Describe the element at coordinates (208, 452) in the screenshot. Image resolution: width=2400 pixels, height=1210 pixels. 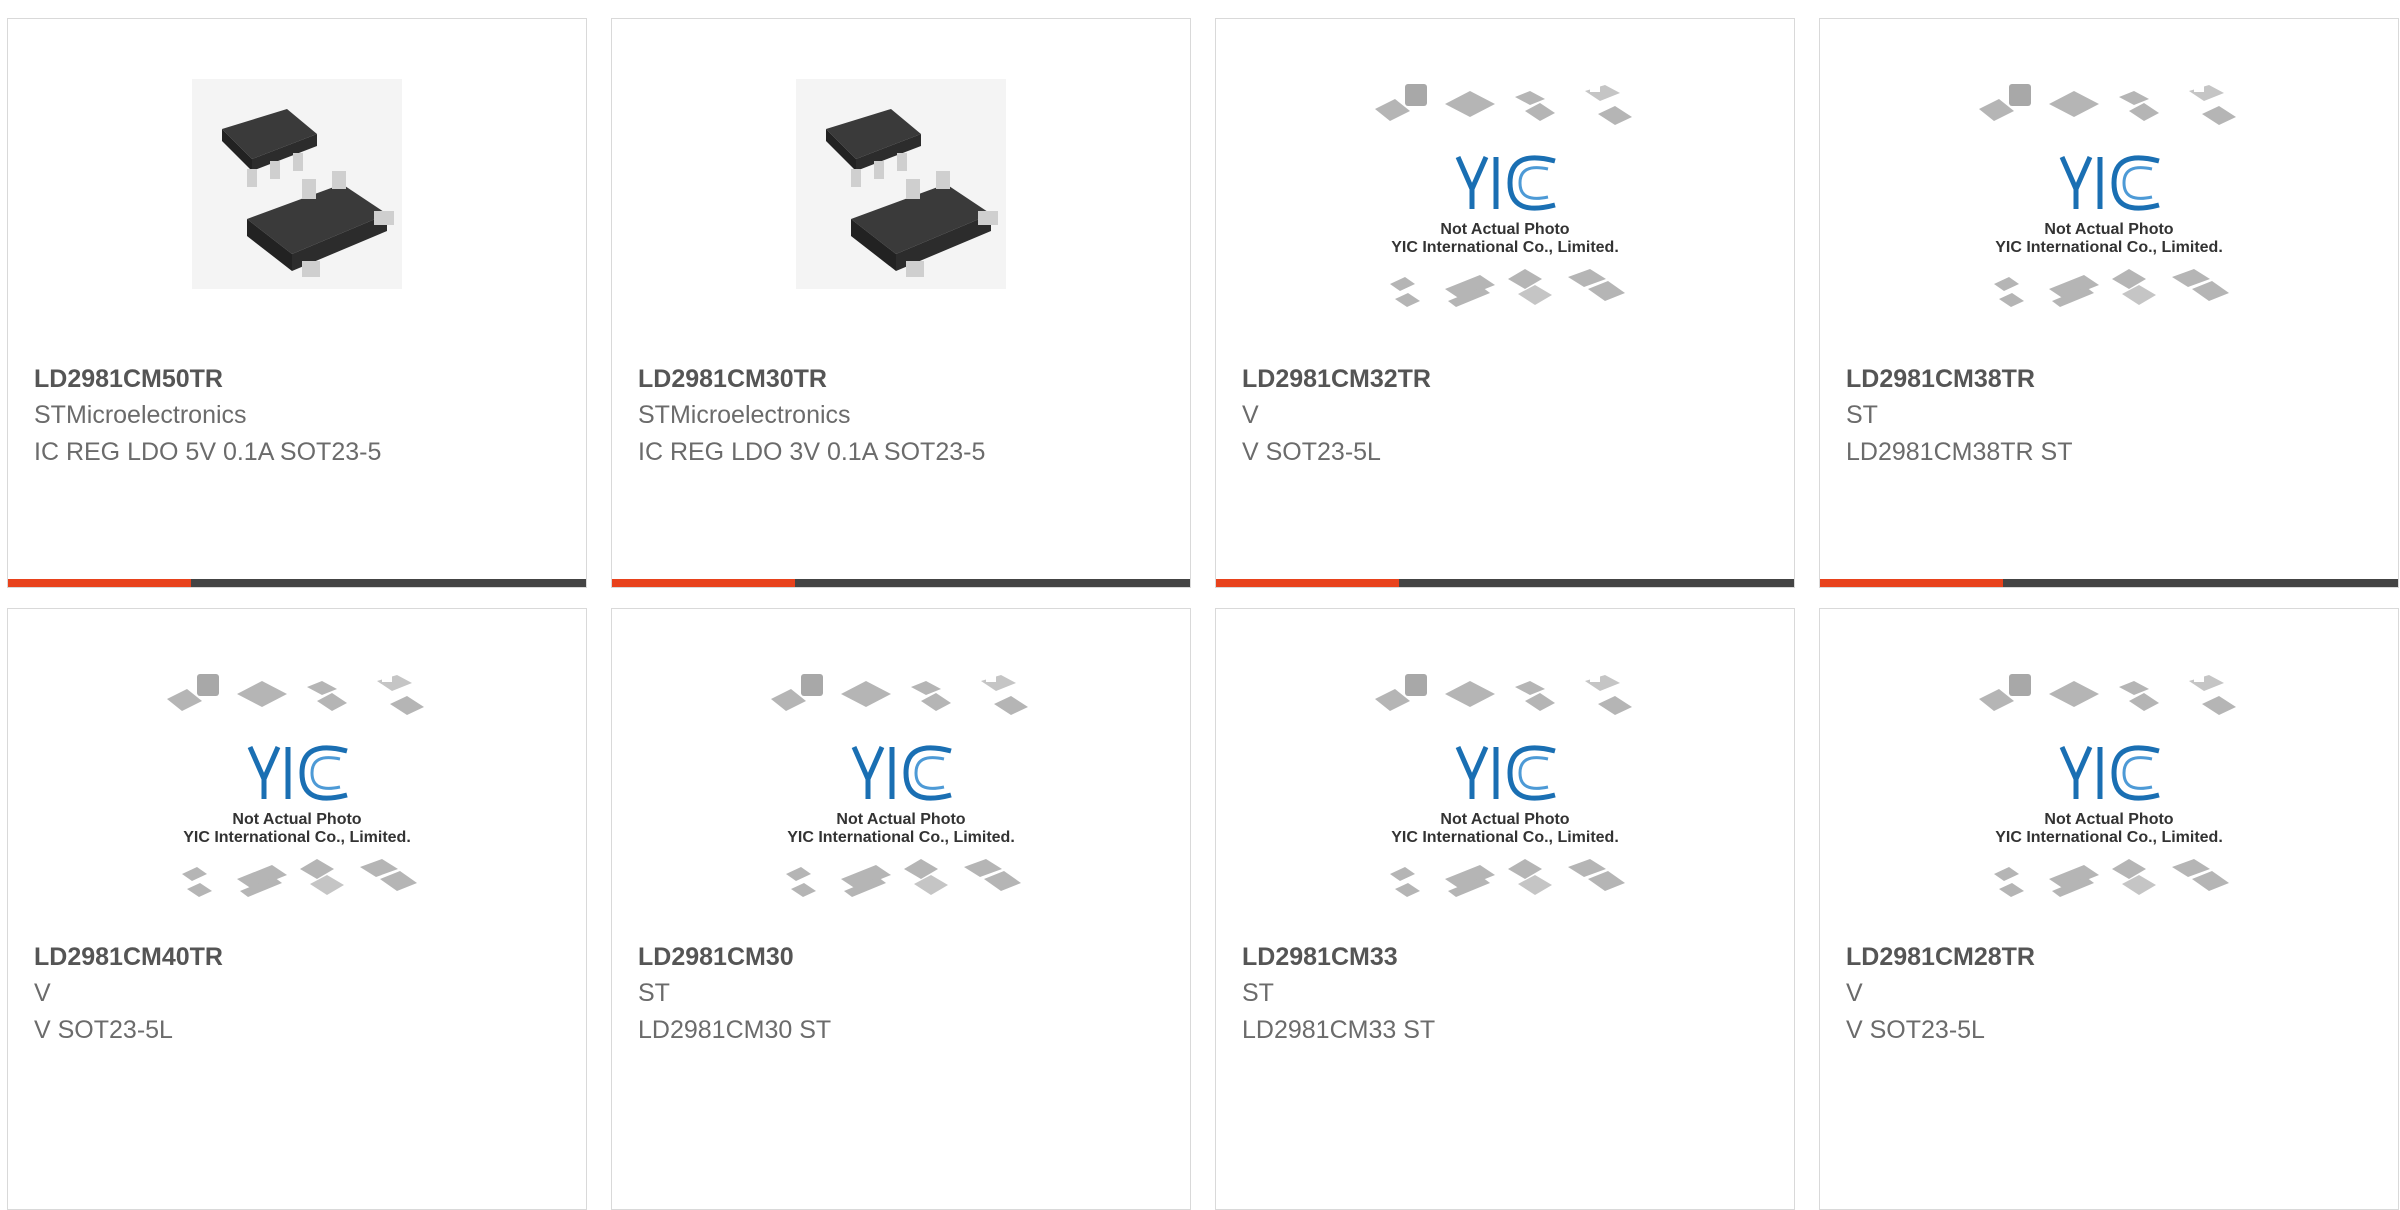
I see `description: IC REG LDO 5V 0.1A SOT23-5` at that location.